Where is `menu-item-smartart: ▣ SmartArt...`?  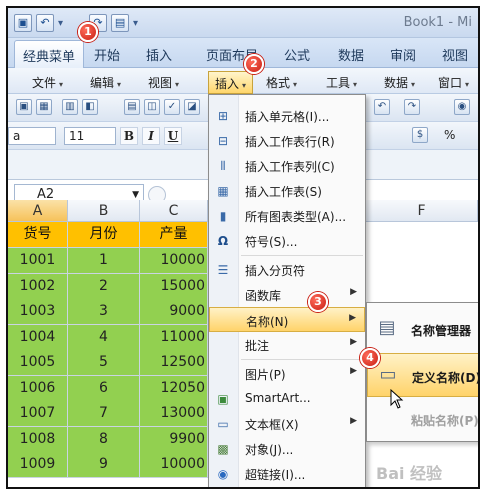
menu-item-smartart: ▣ SmartArt... is located at coordinates (287, 398).